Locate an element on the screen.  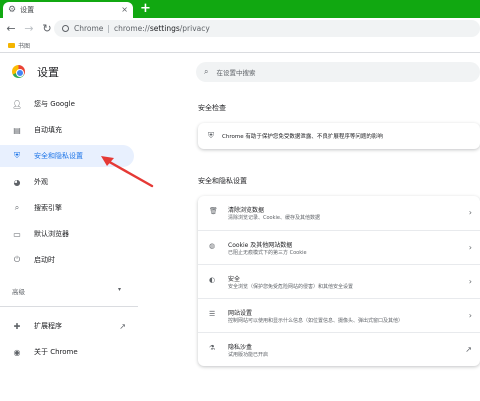
clear-browsing-data-row: 🗑︎ 清除浏览数据 清除浏览记录、Cookie、缓存及其他数据 › is located at coordinates (339, 213).